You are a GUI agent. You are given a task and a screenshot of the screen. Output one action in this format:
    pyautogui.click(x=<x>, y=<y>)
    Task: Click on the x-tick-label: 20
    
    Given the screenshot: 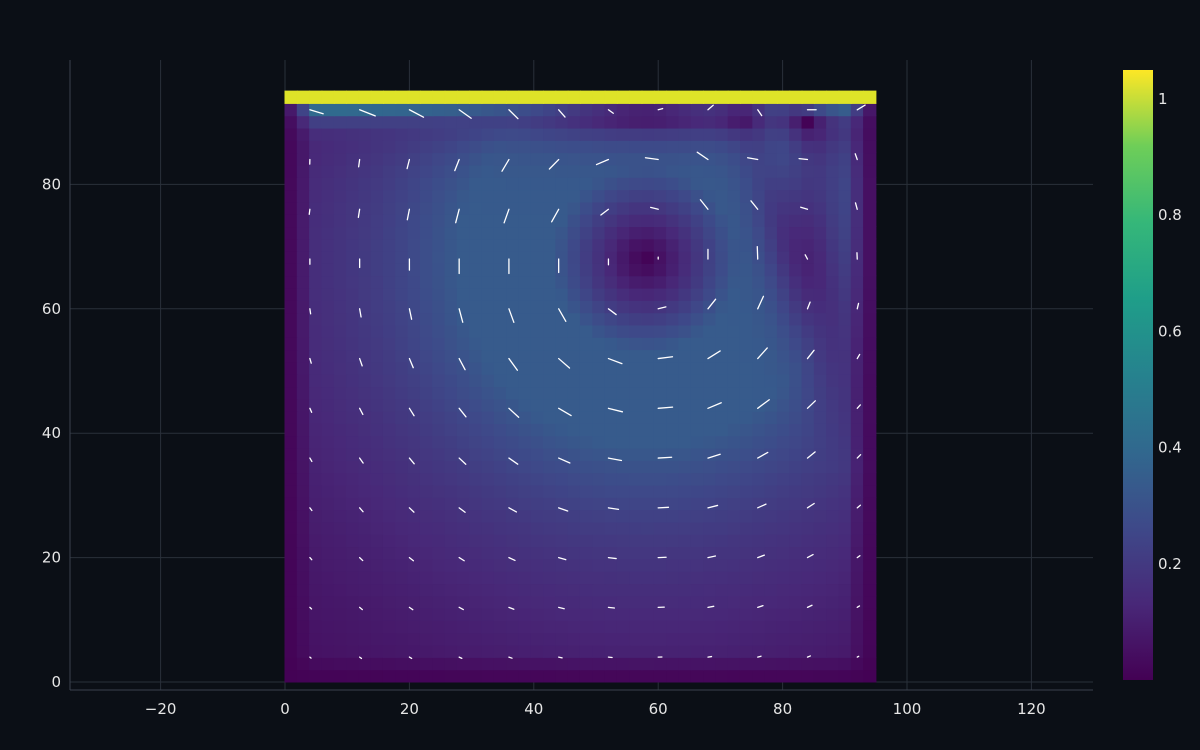 What is the action you would take?
    pyautogui.click(x=409, y=709)
    